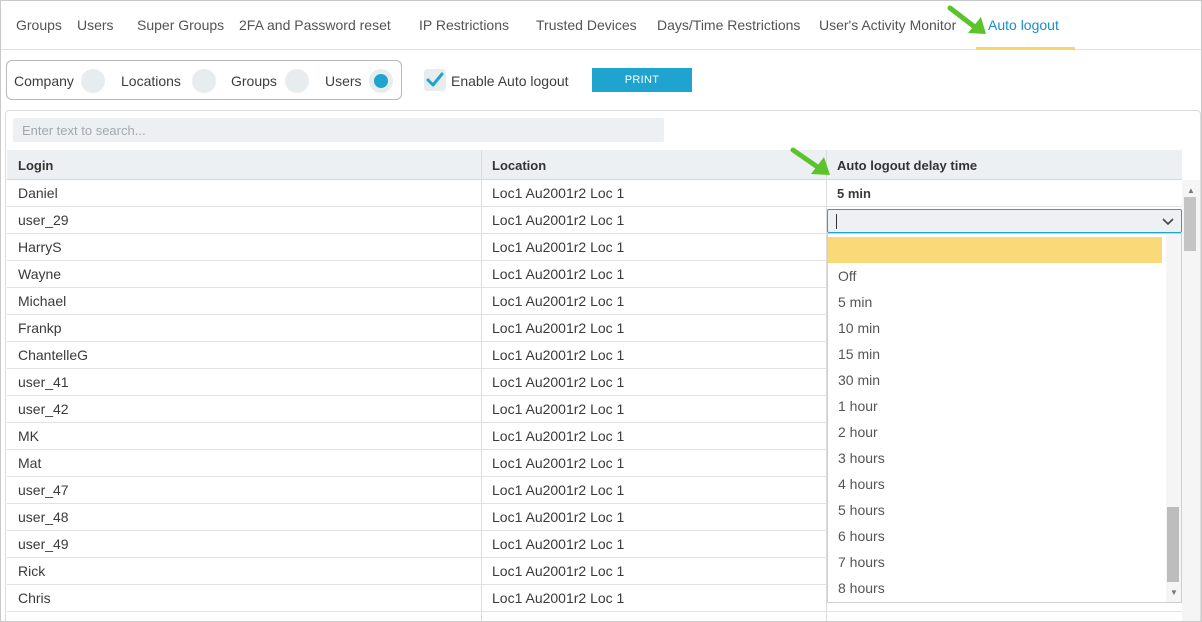 The width and height of the screenshot is (1202, 622). I want to click on column-header-delay: Auto logout delay time, so click(907, 165).